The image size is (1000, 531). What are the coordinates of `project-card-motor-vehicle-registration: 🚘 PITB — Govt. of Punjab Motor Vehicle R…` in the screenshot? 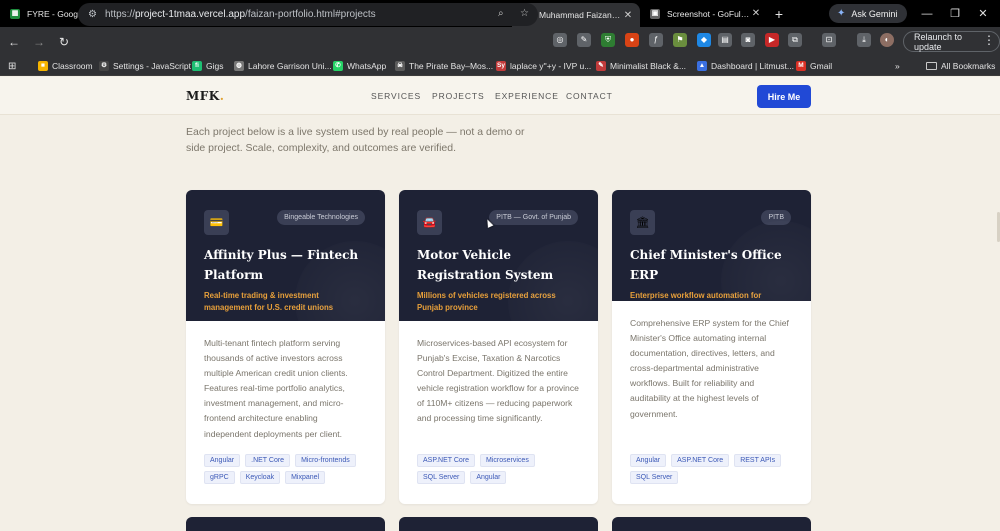 It's located at (498, 347).